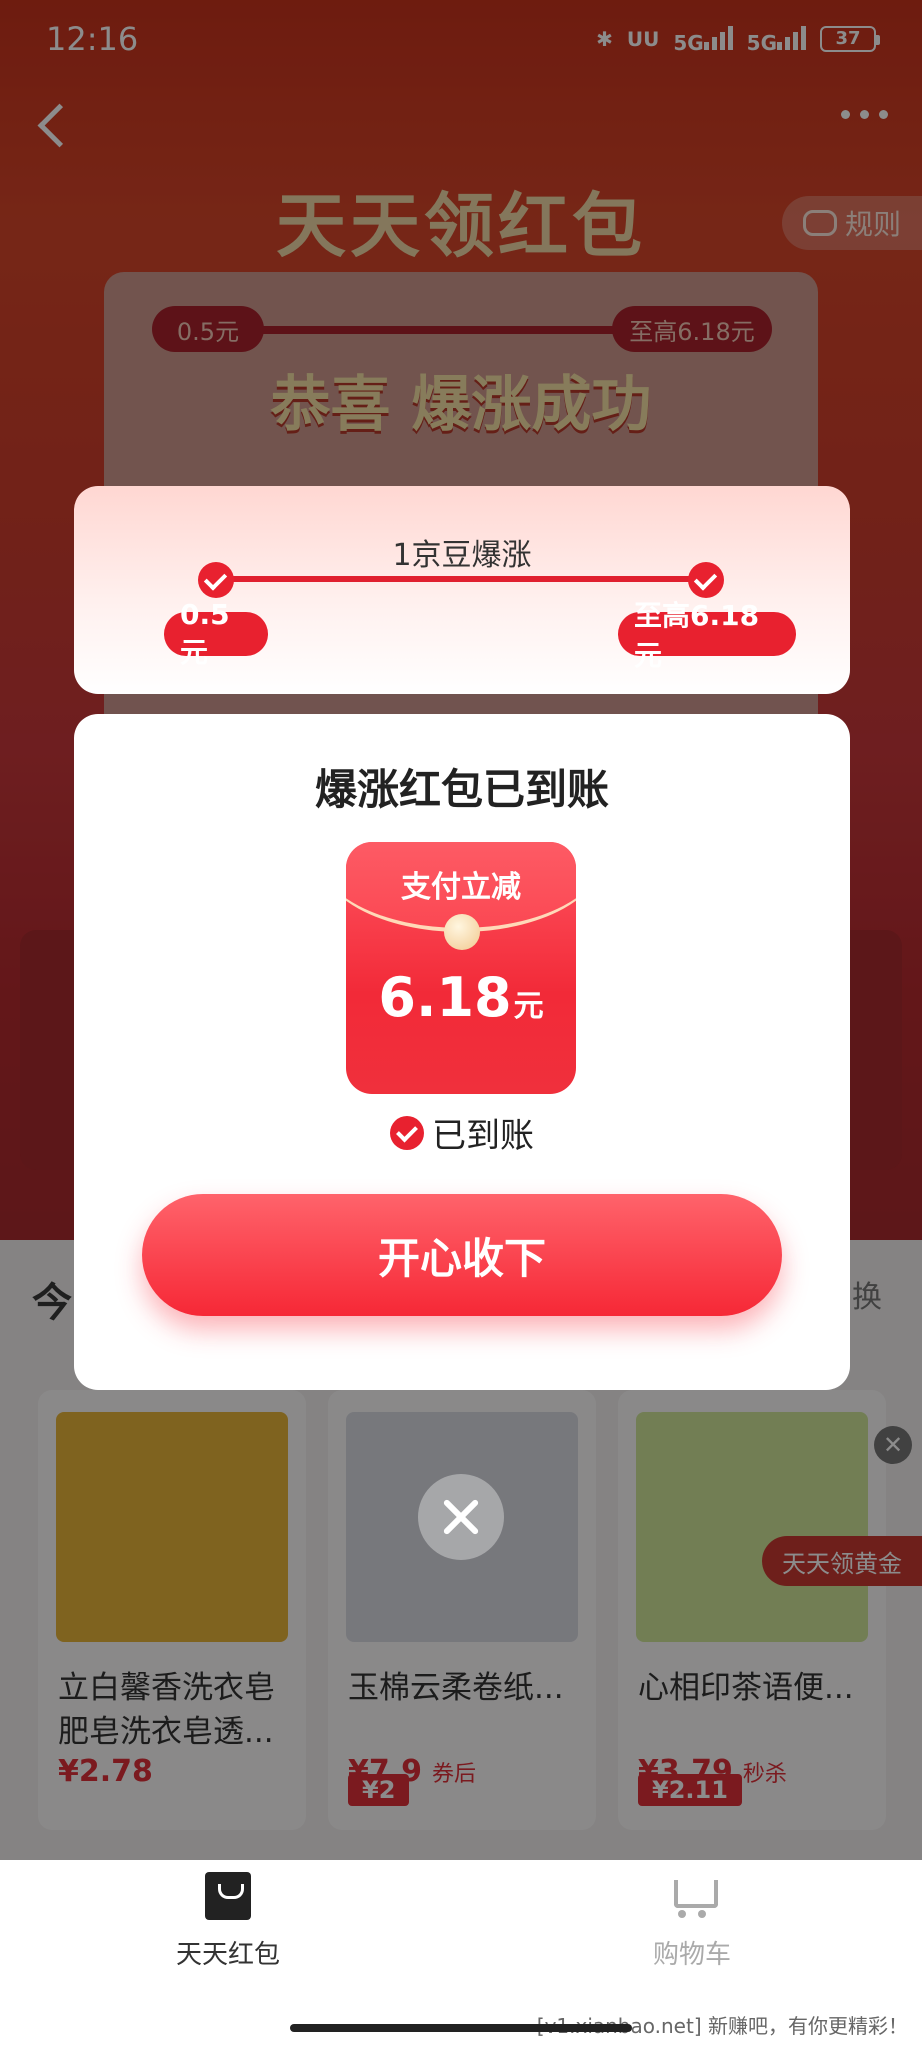 The image size is (922, 2048). What do you see at coordinates (461, 789) in the screenshot?
I see `modal-title: 爆涨红包已到账` at bounding box center [461, 789].